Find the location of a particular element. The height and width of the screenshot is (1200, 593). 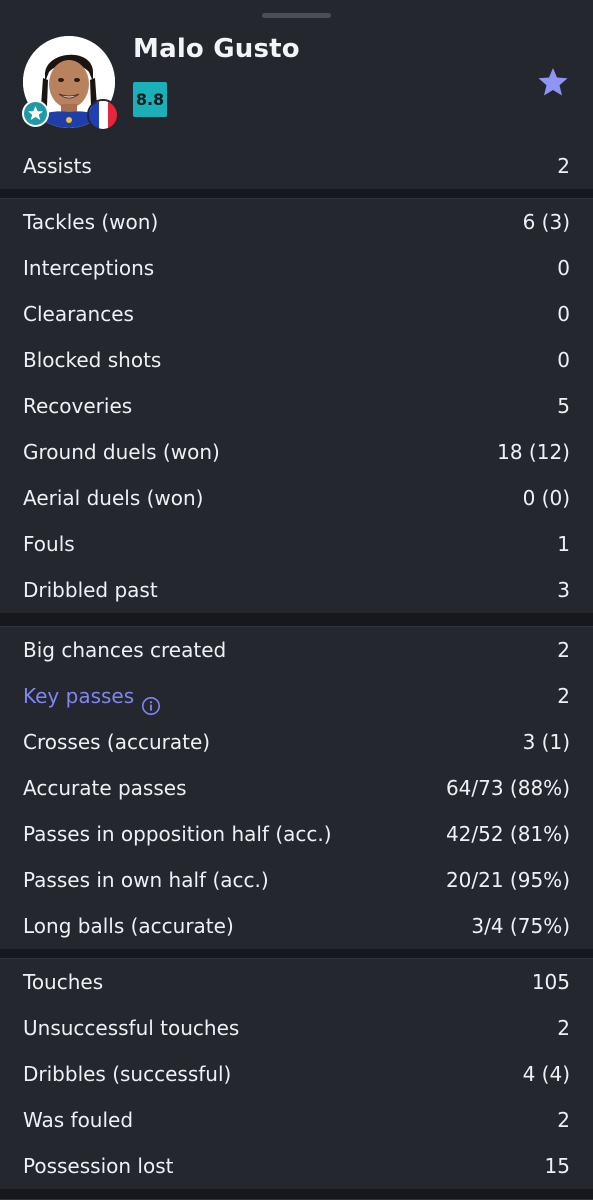

stat-row-interceptions: Interceptions 0 is located at coordinates (296, 268).